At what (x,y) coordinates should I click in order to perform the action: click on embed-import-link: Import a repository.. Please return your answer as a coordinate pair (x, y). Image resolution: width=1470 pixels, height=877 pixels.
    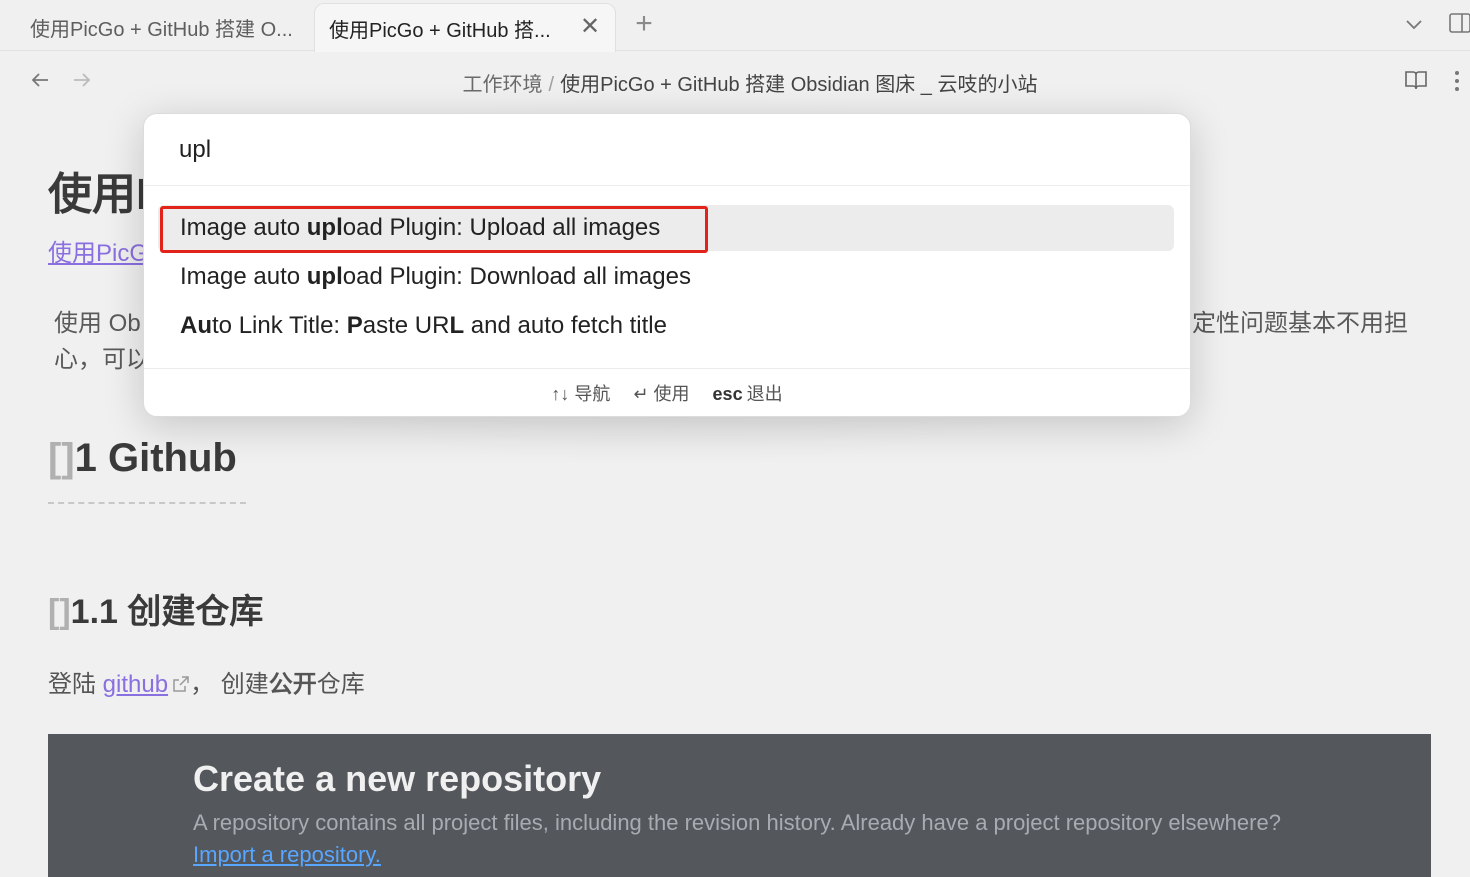
    Looking at the image, I should click on (287, 854).